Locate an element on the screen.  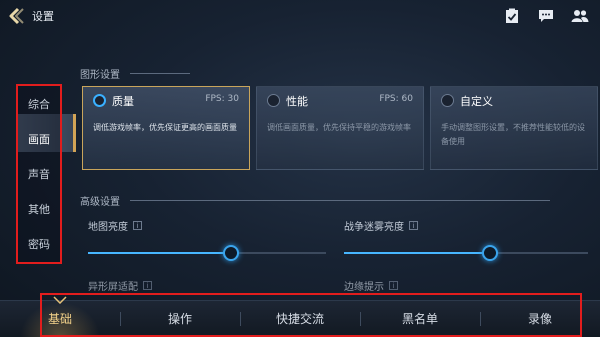
slider-label-text: 战争迷雾亮度 is located at coordinates (374, 227).